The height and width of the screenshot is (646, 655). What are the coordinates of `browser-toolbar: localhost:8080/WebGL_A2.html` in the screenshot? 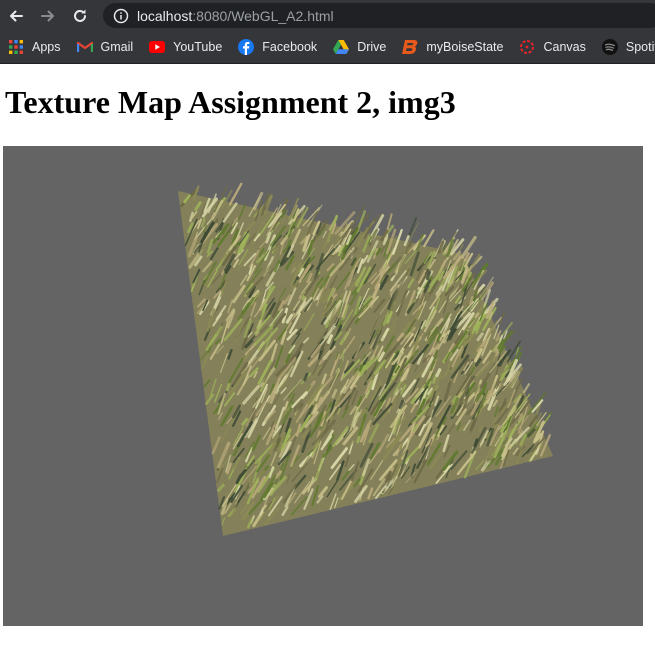 It's located at (327, 15).